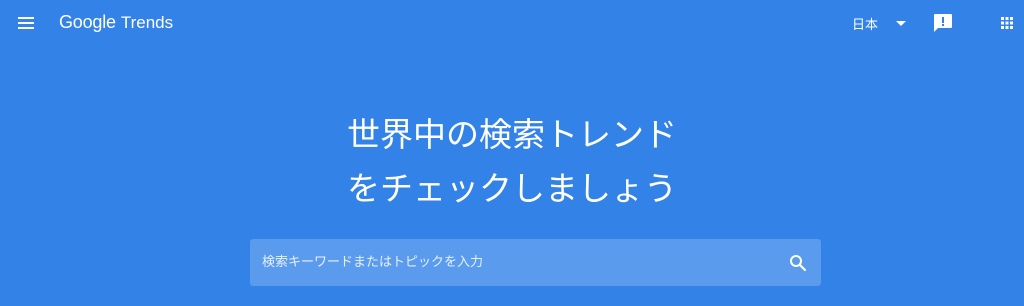  I want to click on search-box, so click(535, 262).